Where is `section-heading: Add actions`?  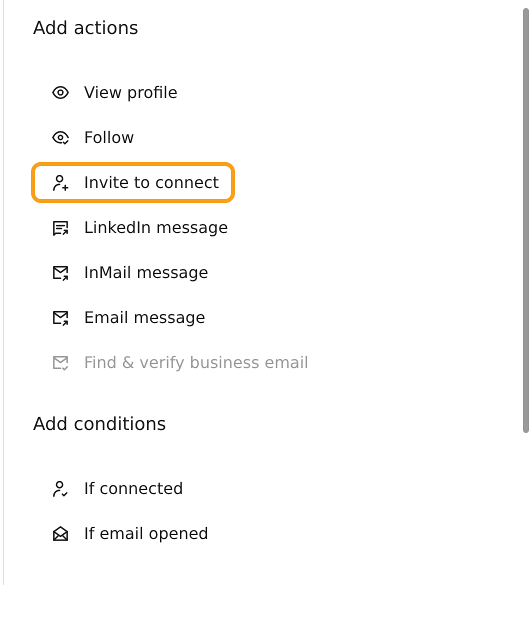 section-heading: Add actions is located at coordinates (86, 29).